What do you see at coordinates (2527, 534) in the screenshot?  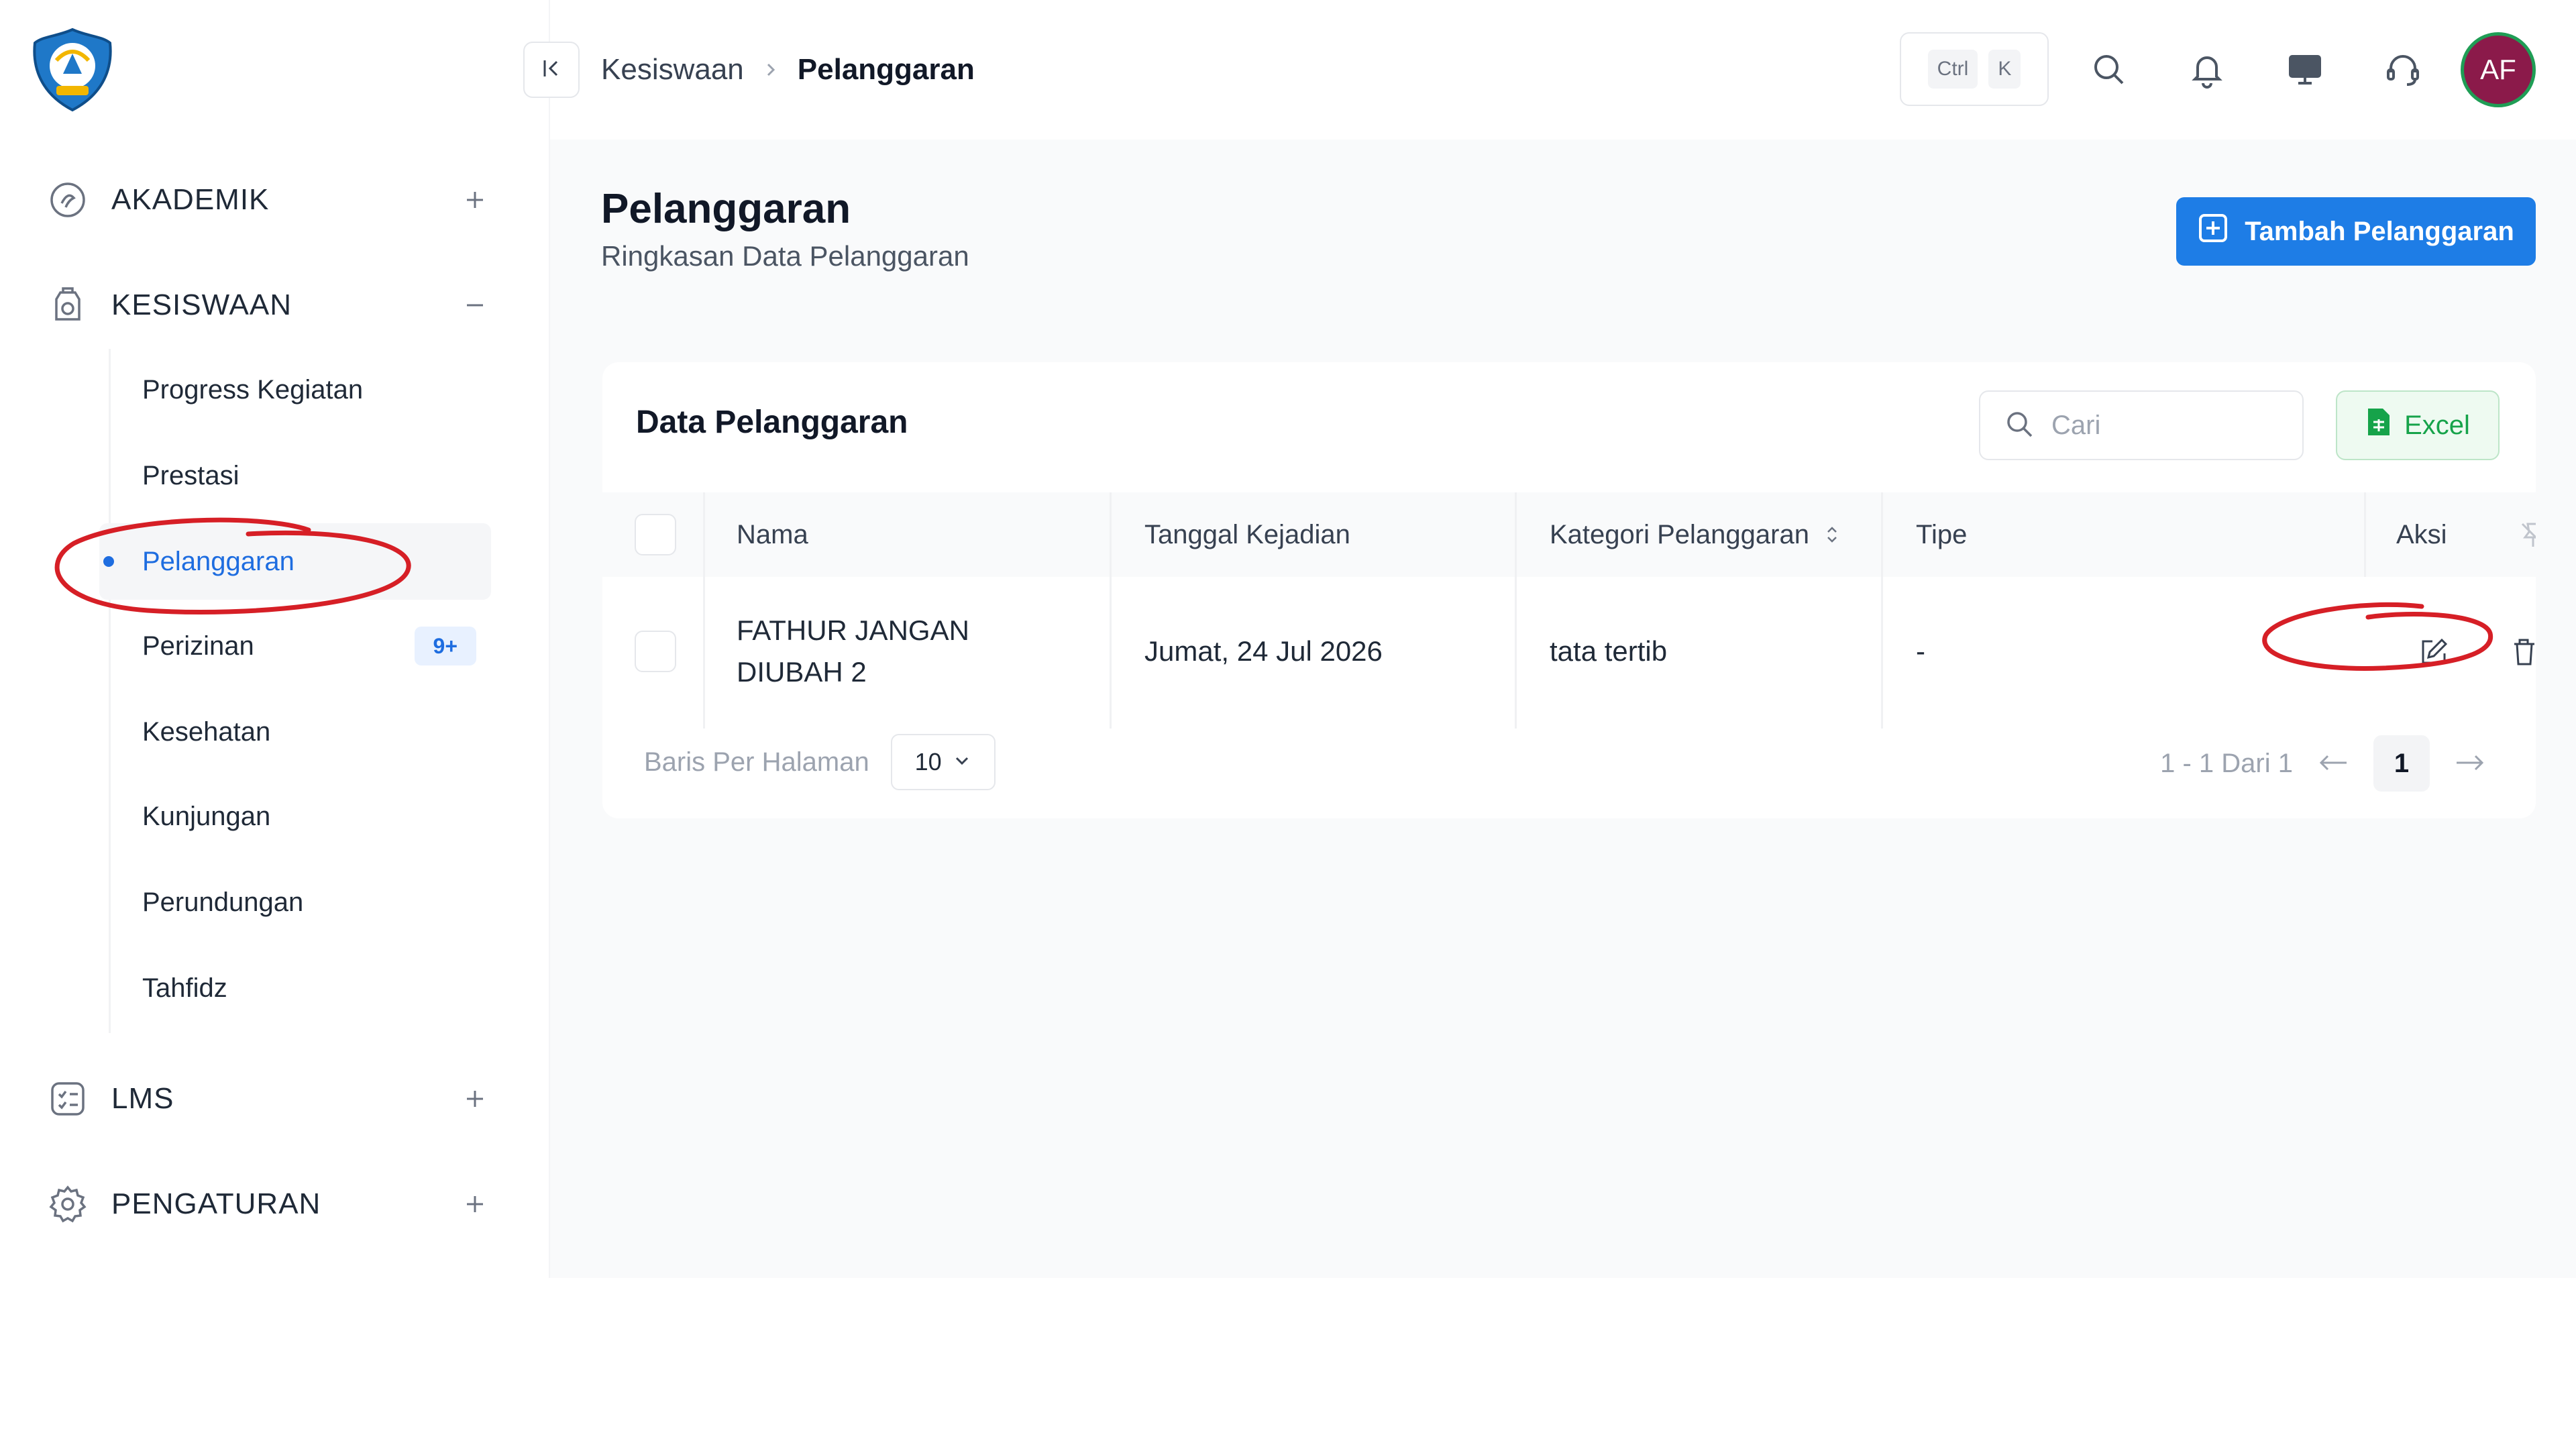 I see `unpin-icon` at bounding box center [2527, 534].